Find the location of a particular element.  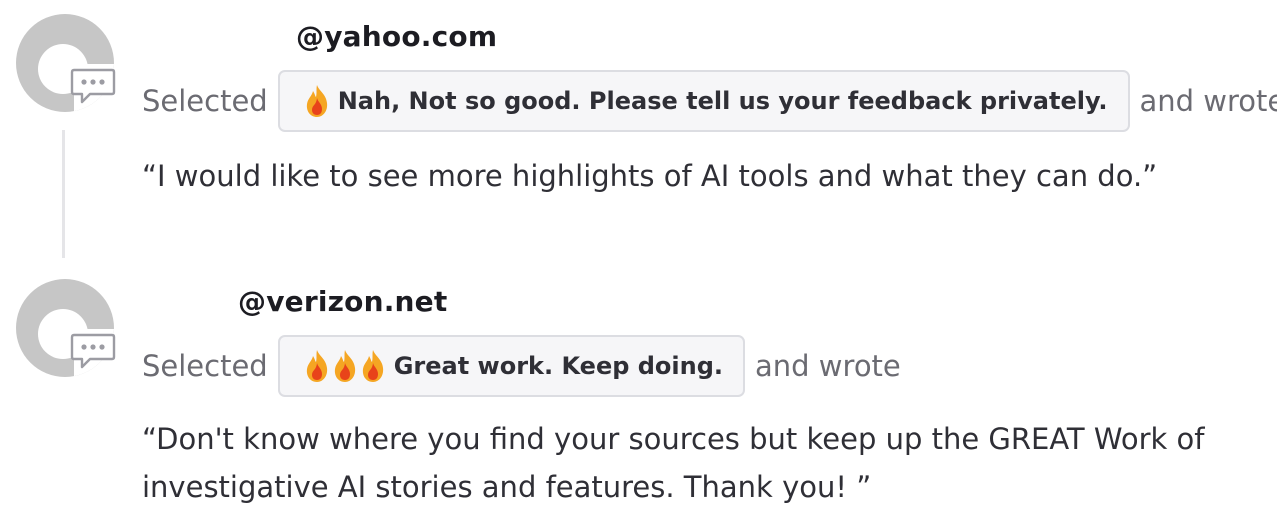

user-handle: @yahoo.com is located at coordinates (396, 36).